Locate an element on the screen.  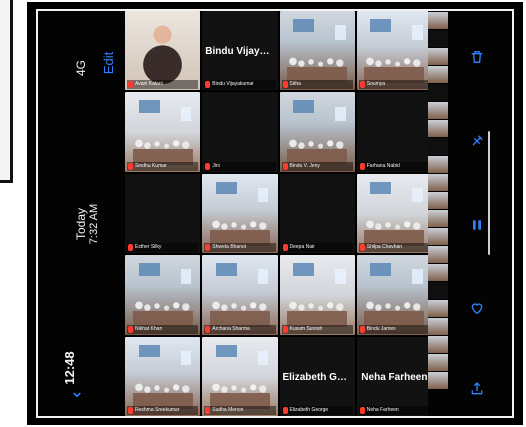
participant-tile: Sitha is located at coordinates (317, 51).